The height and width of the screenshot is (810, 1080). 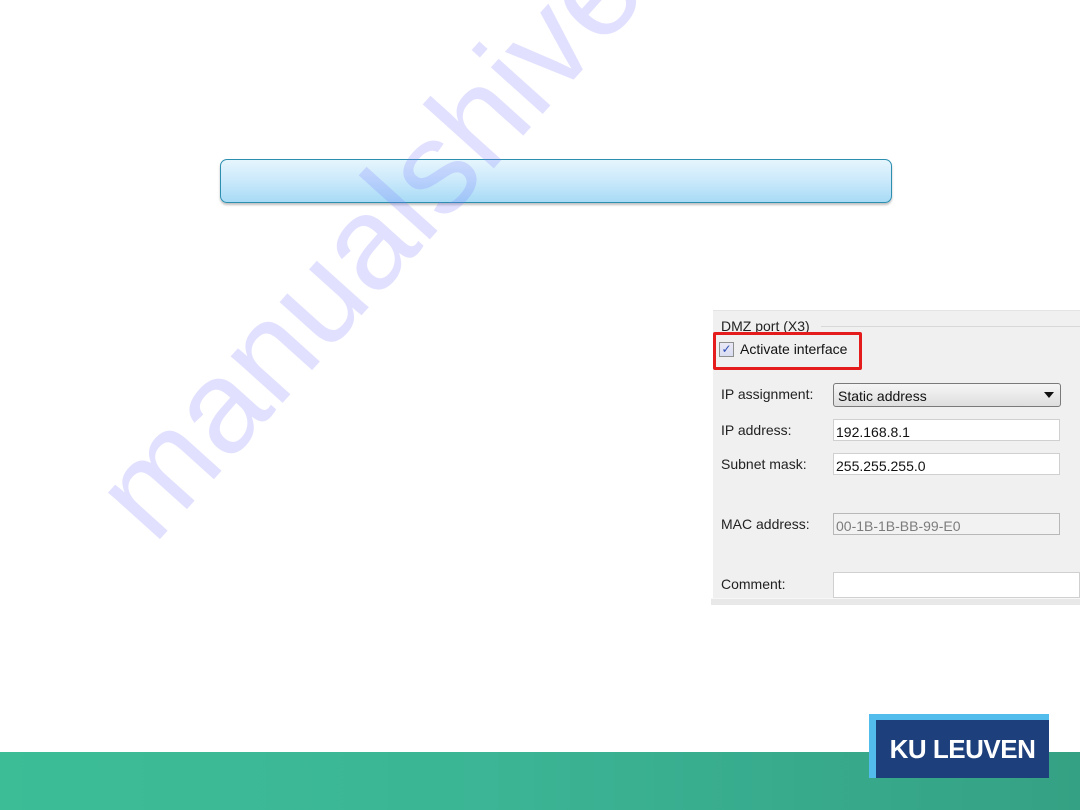 What do you see at coordinates (956, 585) in the screenshot?
I see `comment-input` at bounding box center [956, 585].